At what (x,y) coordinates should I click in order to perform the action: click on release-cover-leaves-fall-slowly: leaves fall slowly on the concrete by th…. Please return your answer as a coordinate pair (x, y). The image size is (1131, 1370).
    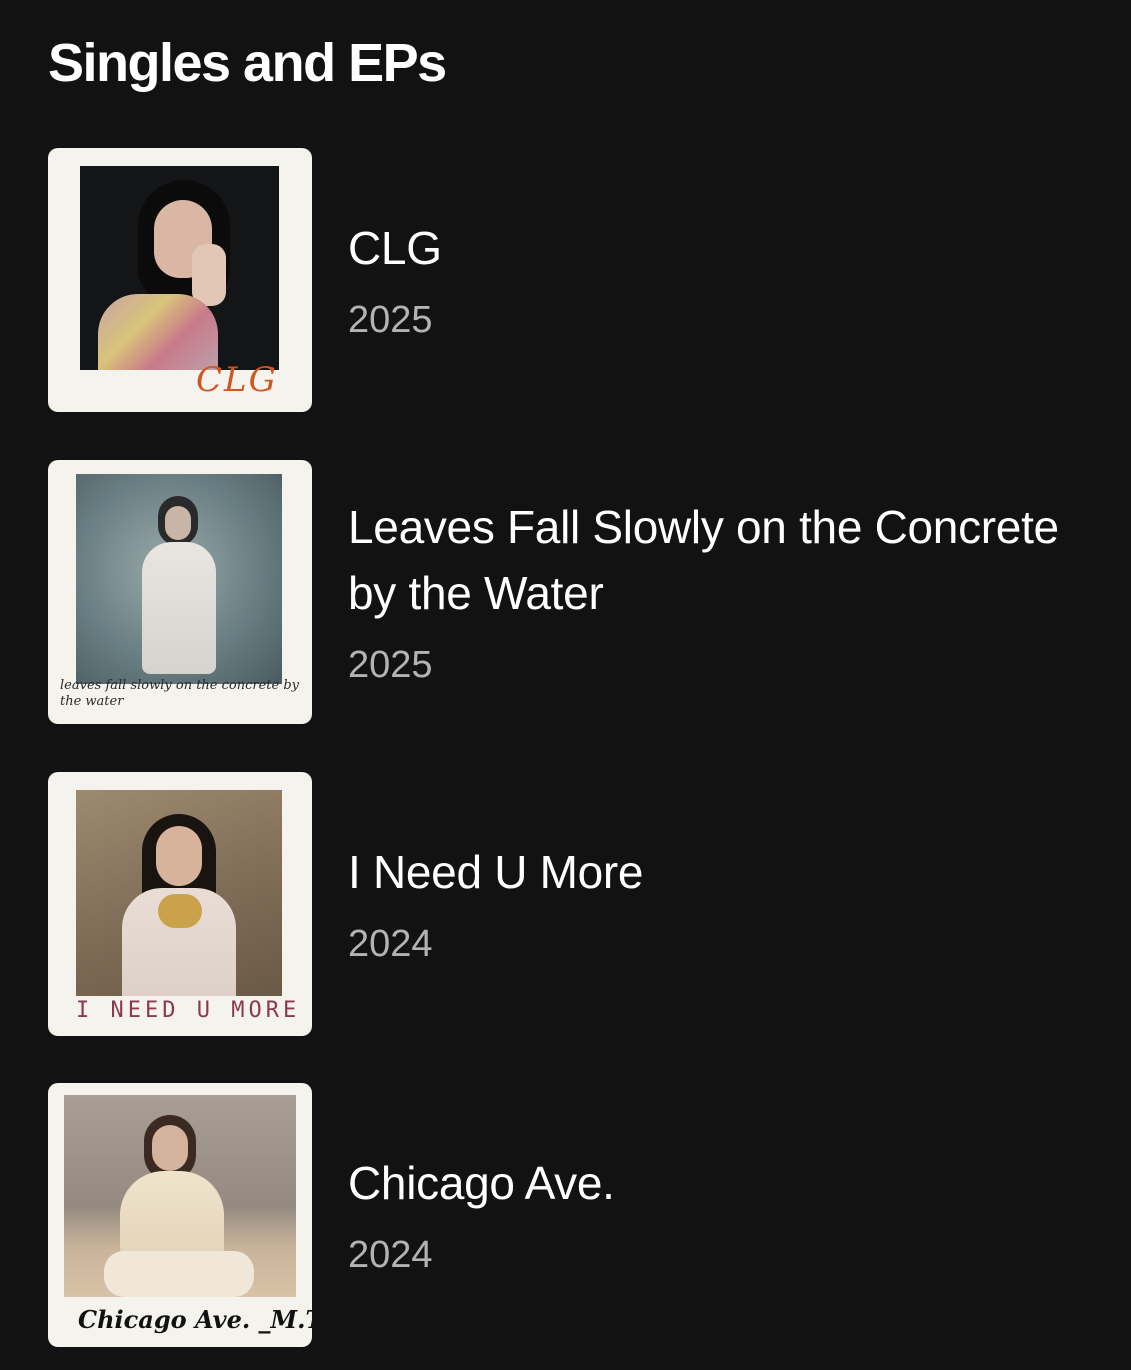
    Looking at the image, I should click on (180, 592).